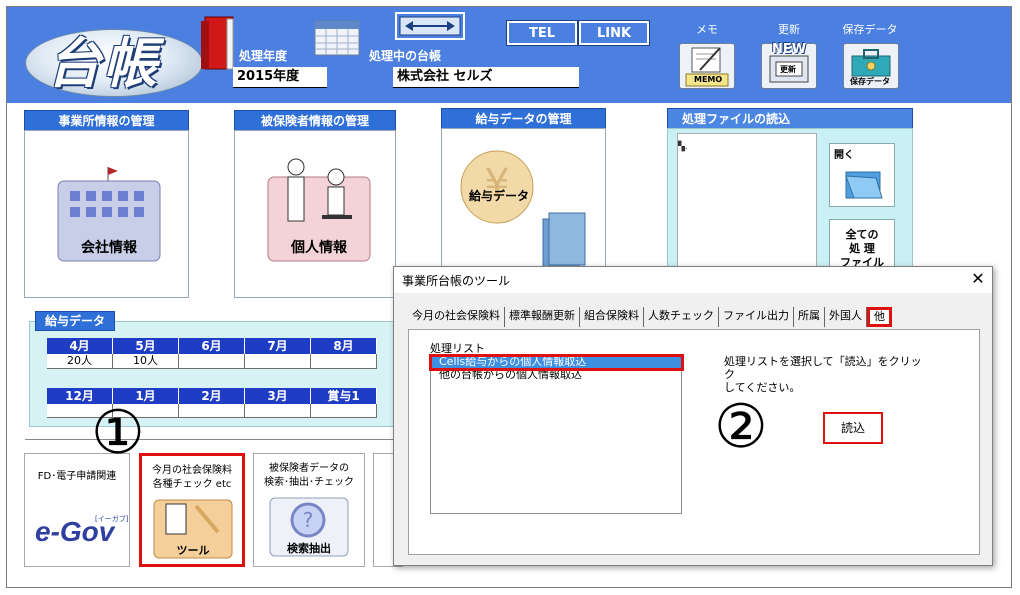 Image resolution: width=1020 pixels, height=595 pixels. What do you see at coordinates (278, 396) in the screenshot?
I see `month-header: 3月` at bounding box center [278, 396].